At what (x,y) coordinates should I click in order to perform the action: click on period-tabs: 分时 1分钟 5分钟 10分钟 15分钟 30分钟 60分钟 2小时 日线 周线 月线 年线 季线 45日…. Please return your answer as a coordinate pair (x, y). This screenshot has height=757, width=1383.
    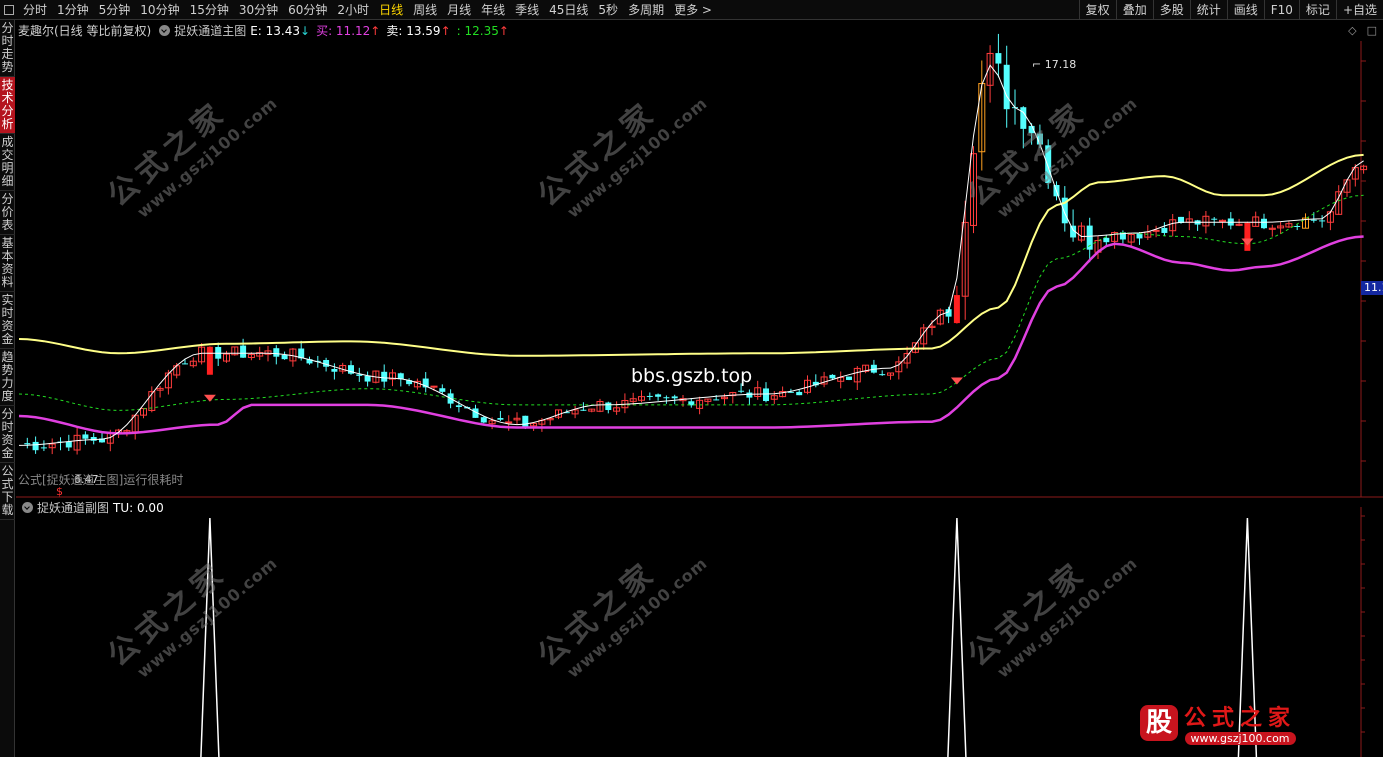
    Looking at the image, I should click on (367, 10).